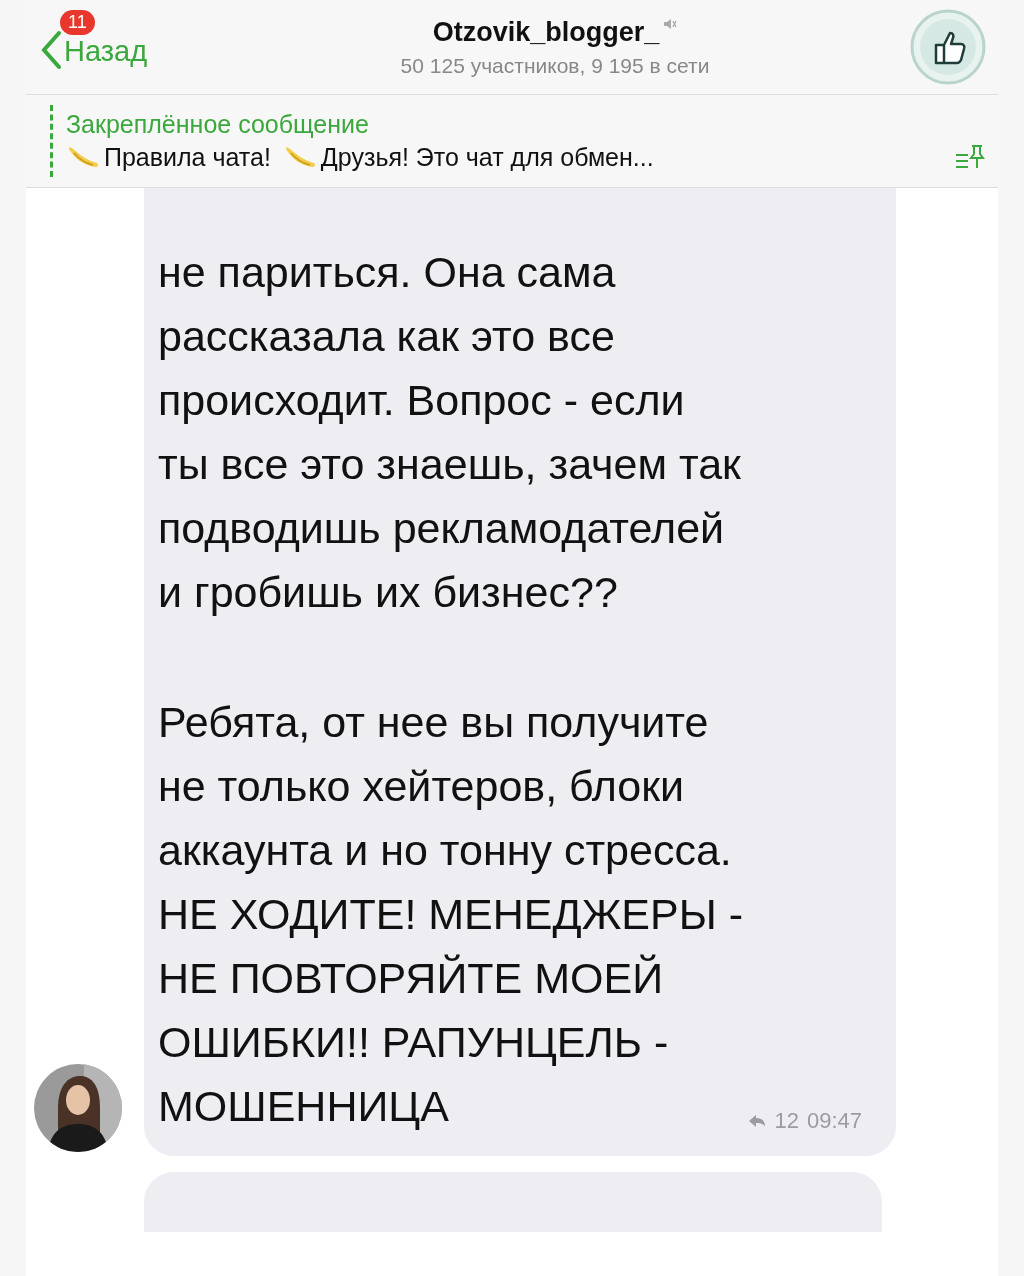  I want to click on pinned-preview-text: Правила чата!, so click(187, 157).